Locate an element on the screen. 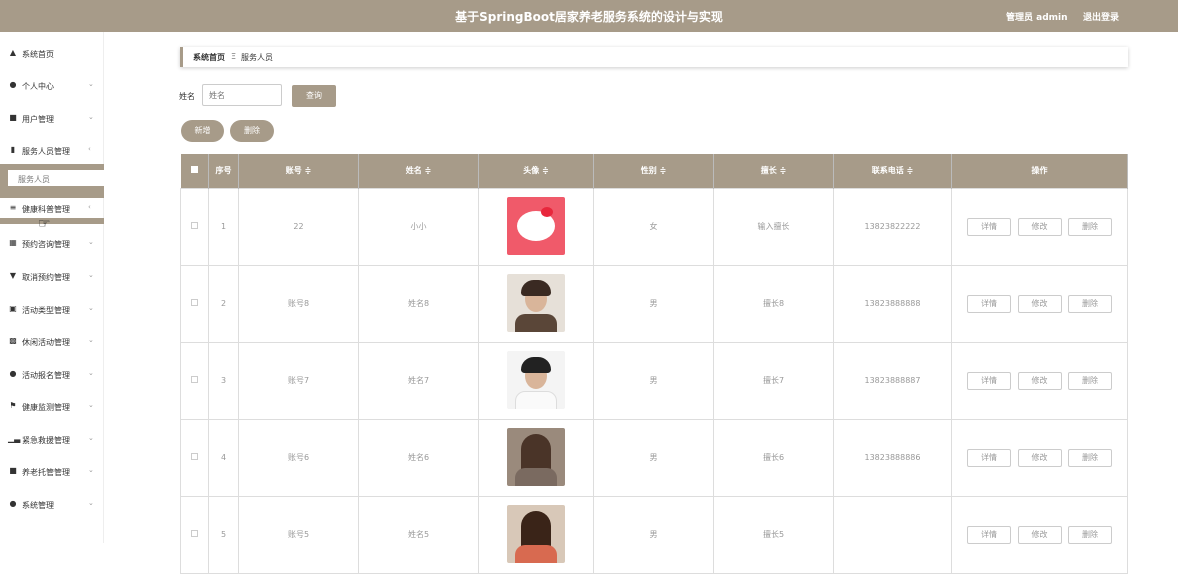 The height and width of the screenshot is (574, 1178). table-row: 1 22 小小 女 输入擅长 13823822222 详情 修改 删除 is located at coordinates (654, 226).